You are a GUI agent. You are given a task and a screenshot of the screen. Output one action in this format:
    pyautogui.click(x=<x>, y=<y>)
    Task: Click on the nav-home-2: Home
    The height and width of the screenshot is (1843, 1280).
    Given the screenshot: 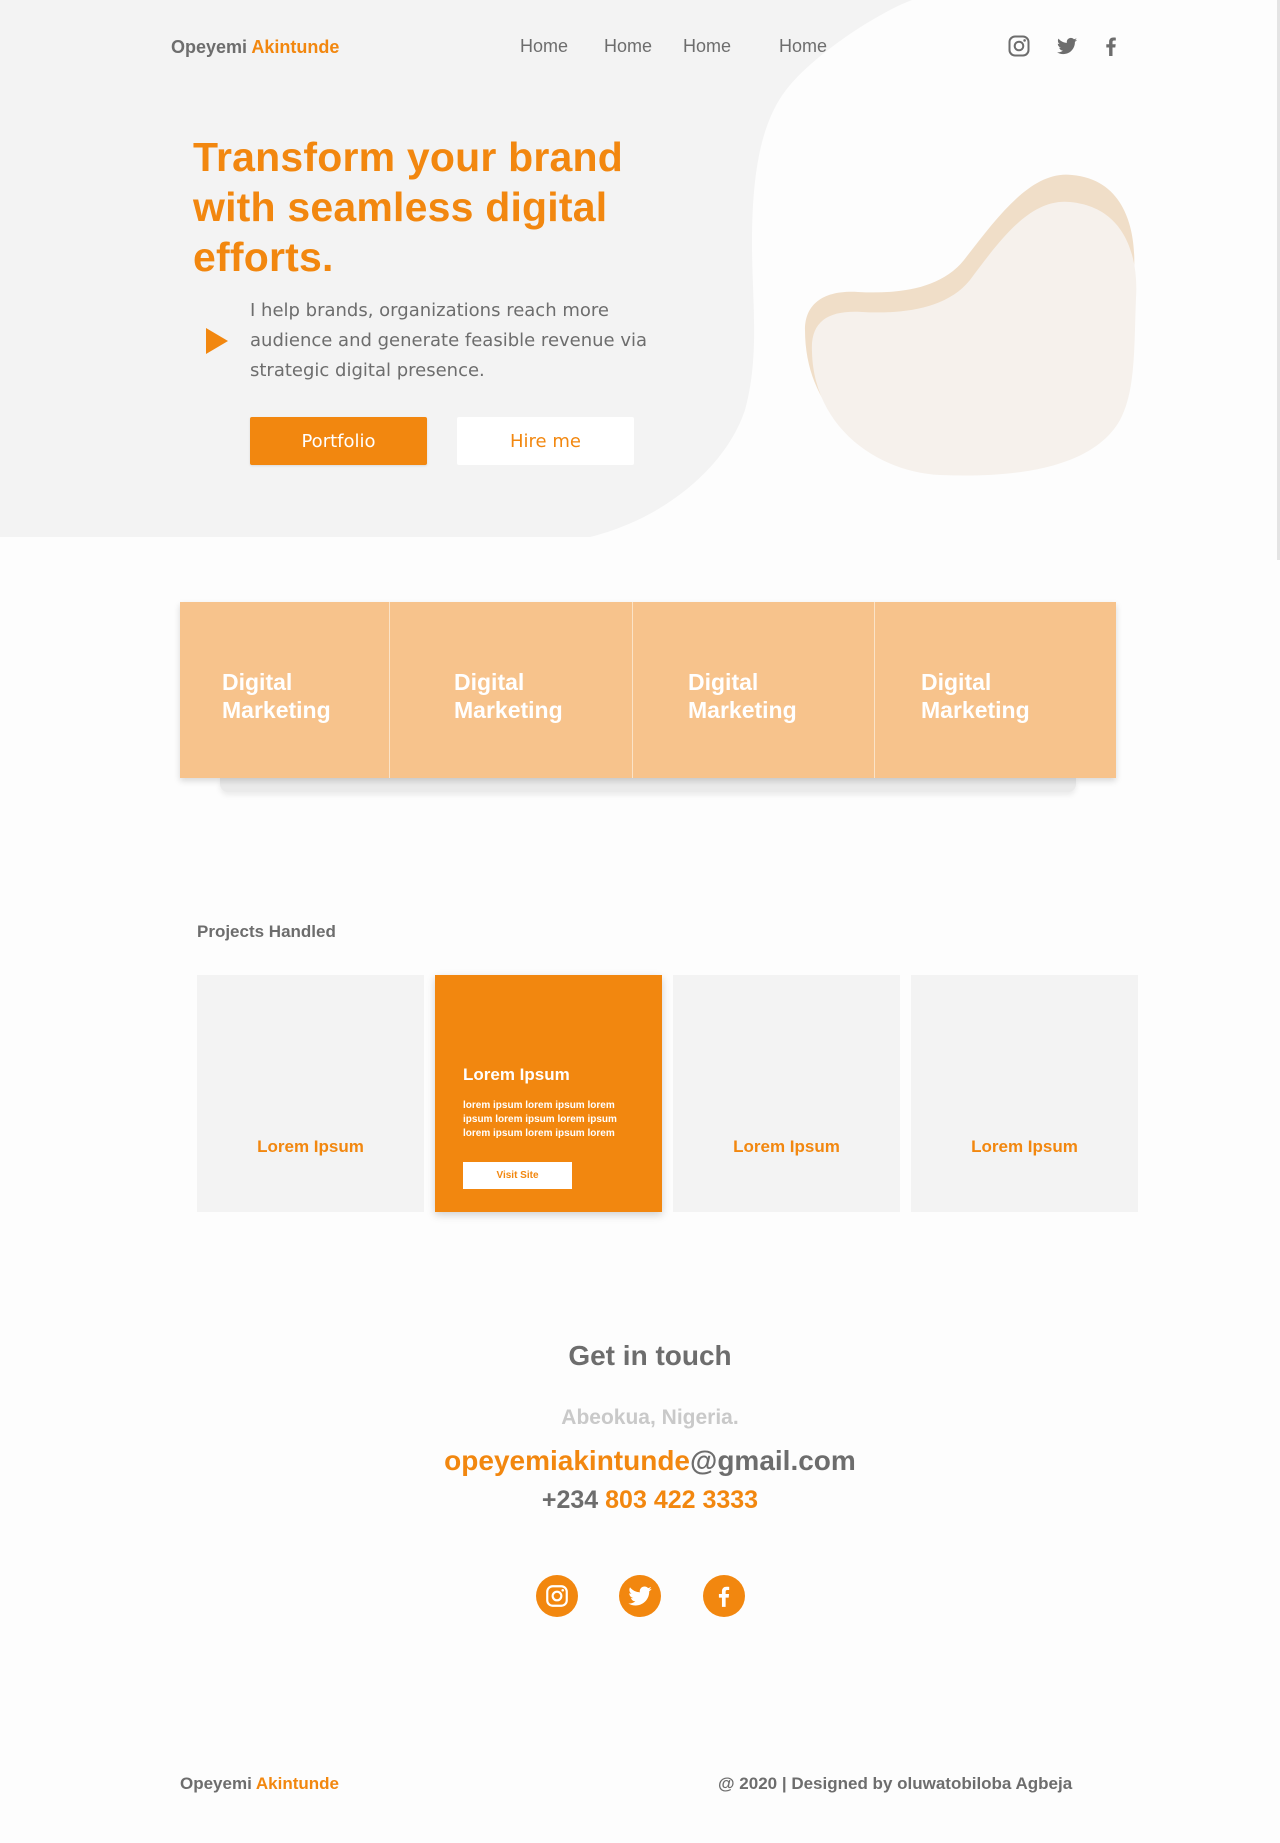 What is the action you would take?
    pyautogui.click(x=628, y=46)
    